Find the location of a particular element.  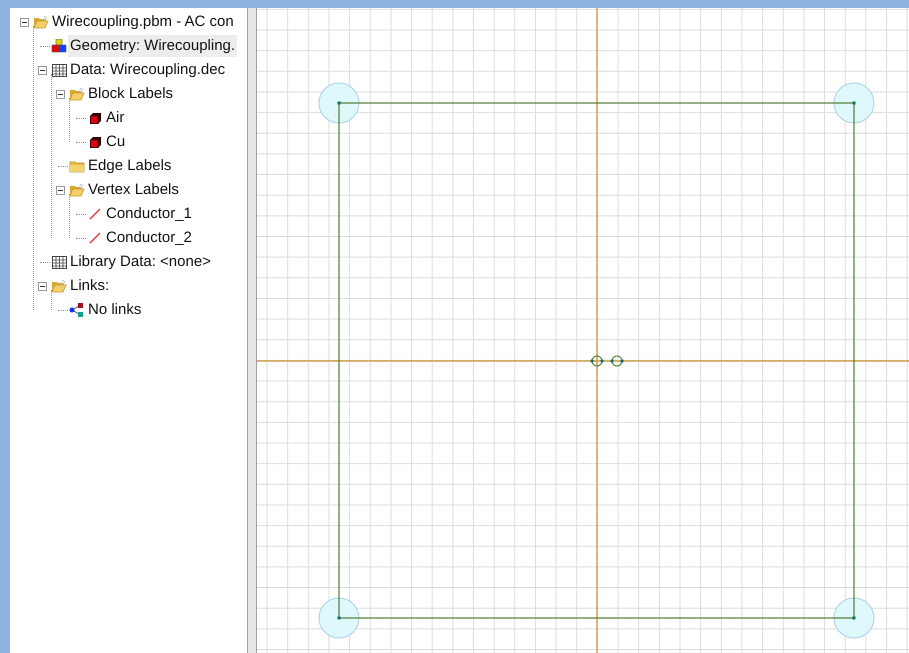

tree-item: Air is located at coordinates (115, 118).